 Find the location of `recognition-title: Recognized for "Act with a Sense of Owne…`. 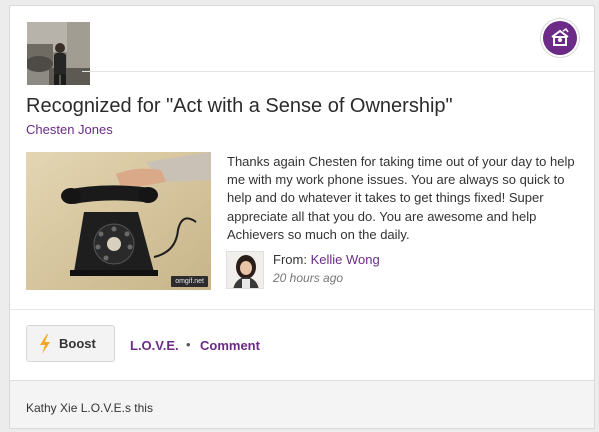

recognition-title: Recognized for "Act with a Sense of Owne… is located at coordinates (239, 106).